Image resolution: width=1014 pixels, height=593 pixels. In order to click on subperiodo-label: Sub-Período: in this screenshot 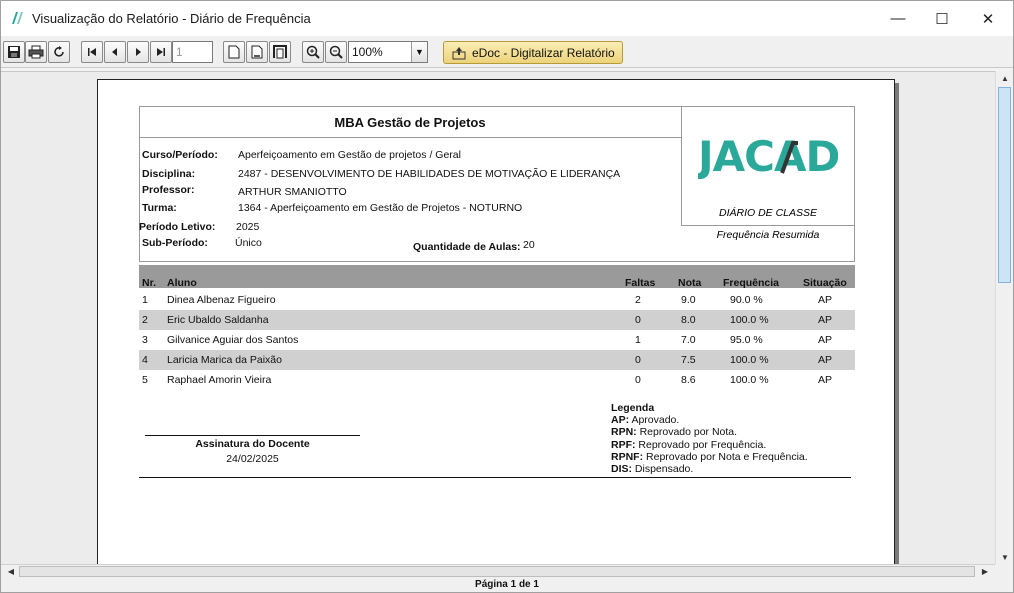, I will do `click(175, 243)`.